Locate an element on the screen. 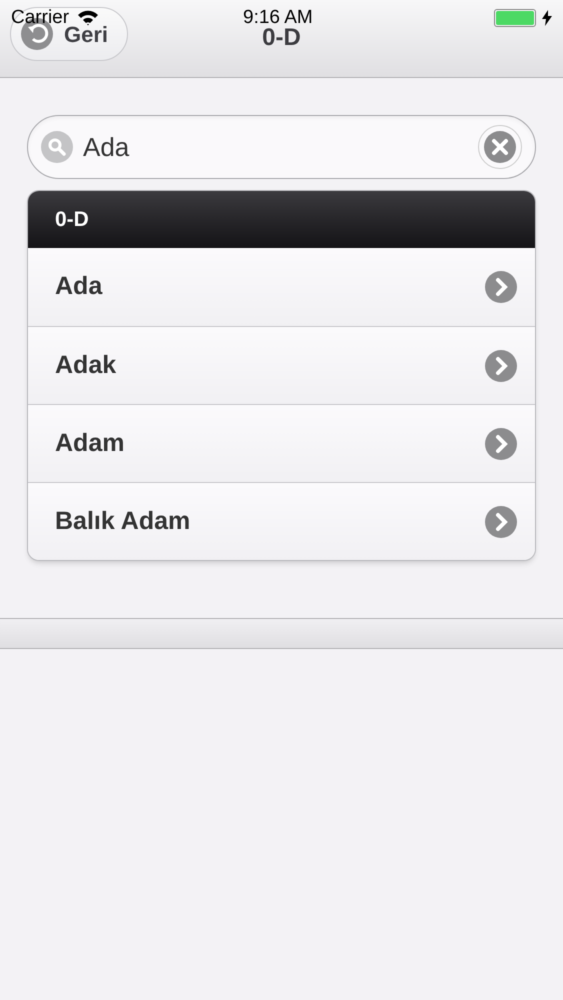  battery-icon is located at coordinates (515, 18).